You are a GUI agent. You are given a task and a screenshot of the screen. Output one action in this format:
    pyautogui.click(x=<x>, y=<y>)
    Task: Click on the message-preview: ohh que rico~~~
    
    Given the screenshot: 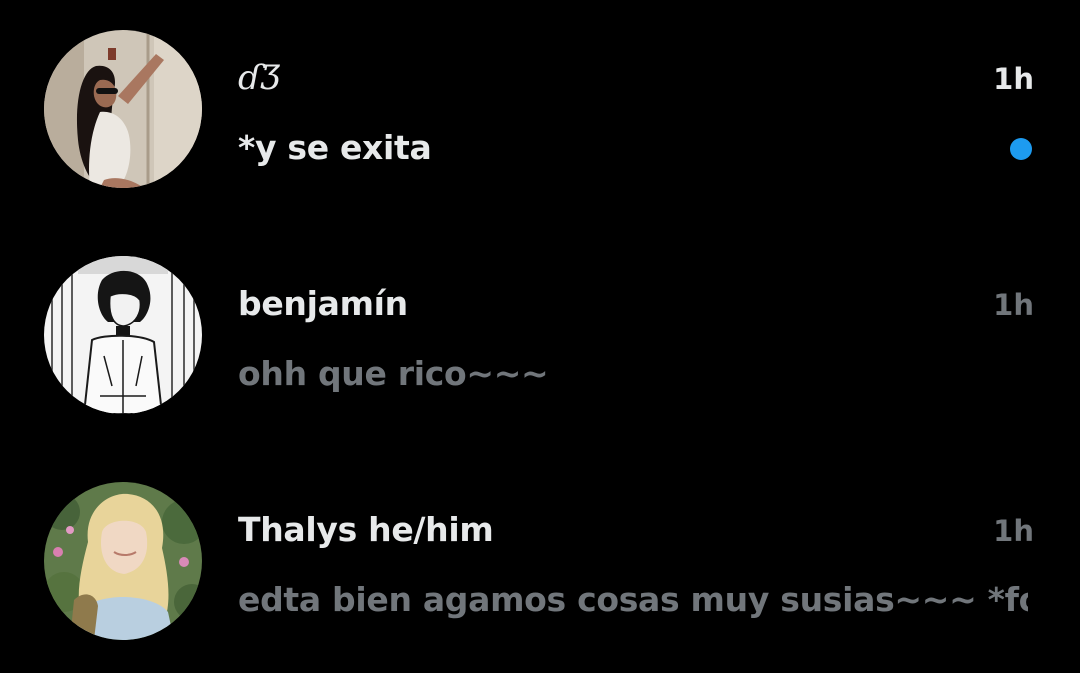 What is the action you would take?
    pyautogui.click(x=393, y=373)
    